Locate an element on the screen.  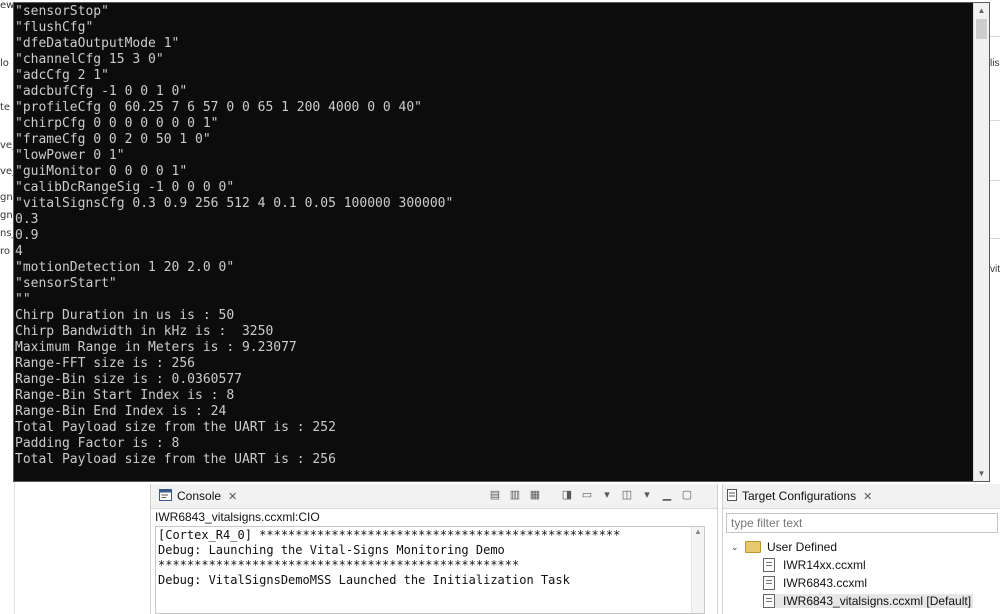
target-header: Target Configurations ✕ is located at coordinates (861, 496).